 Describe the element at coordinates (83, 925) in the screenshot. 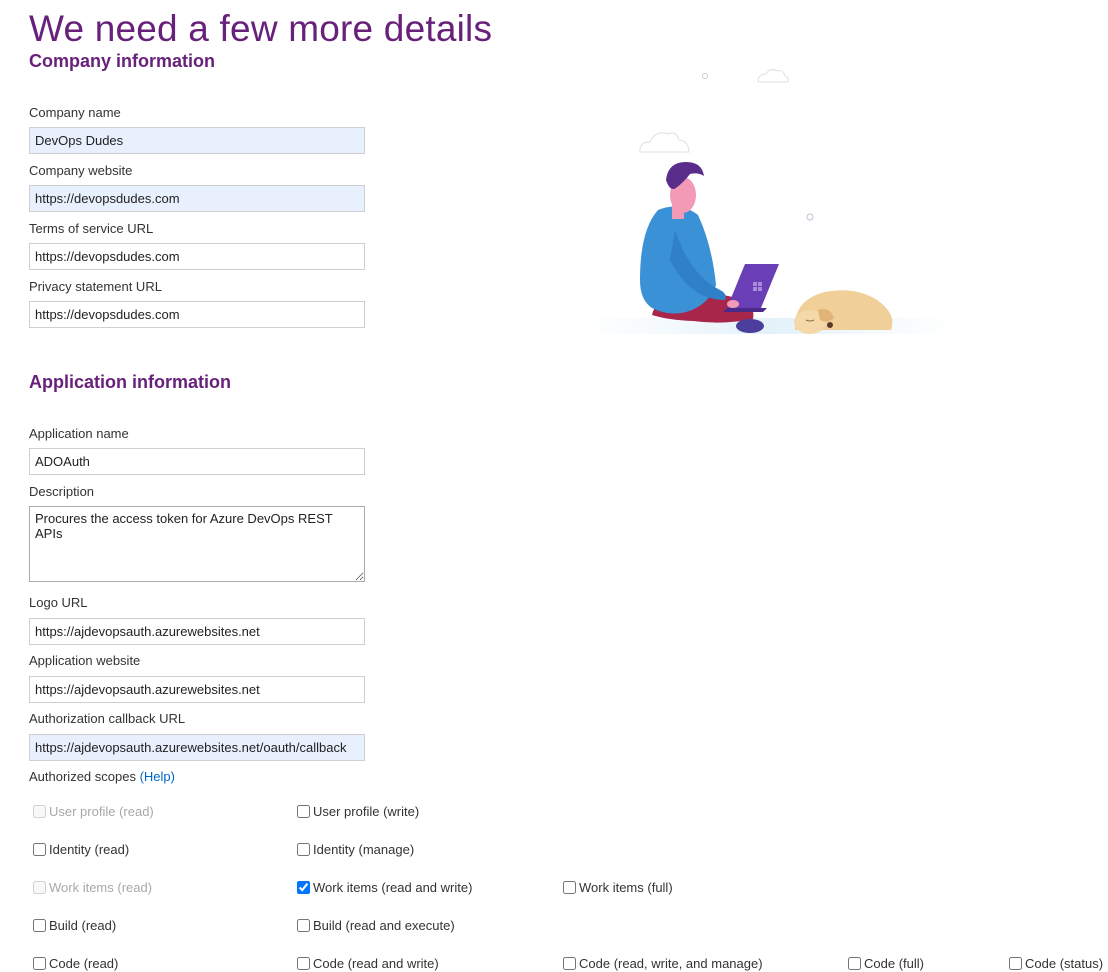

I see `scope-label: Build (read)` at that location.